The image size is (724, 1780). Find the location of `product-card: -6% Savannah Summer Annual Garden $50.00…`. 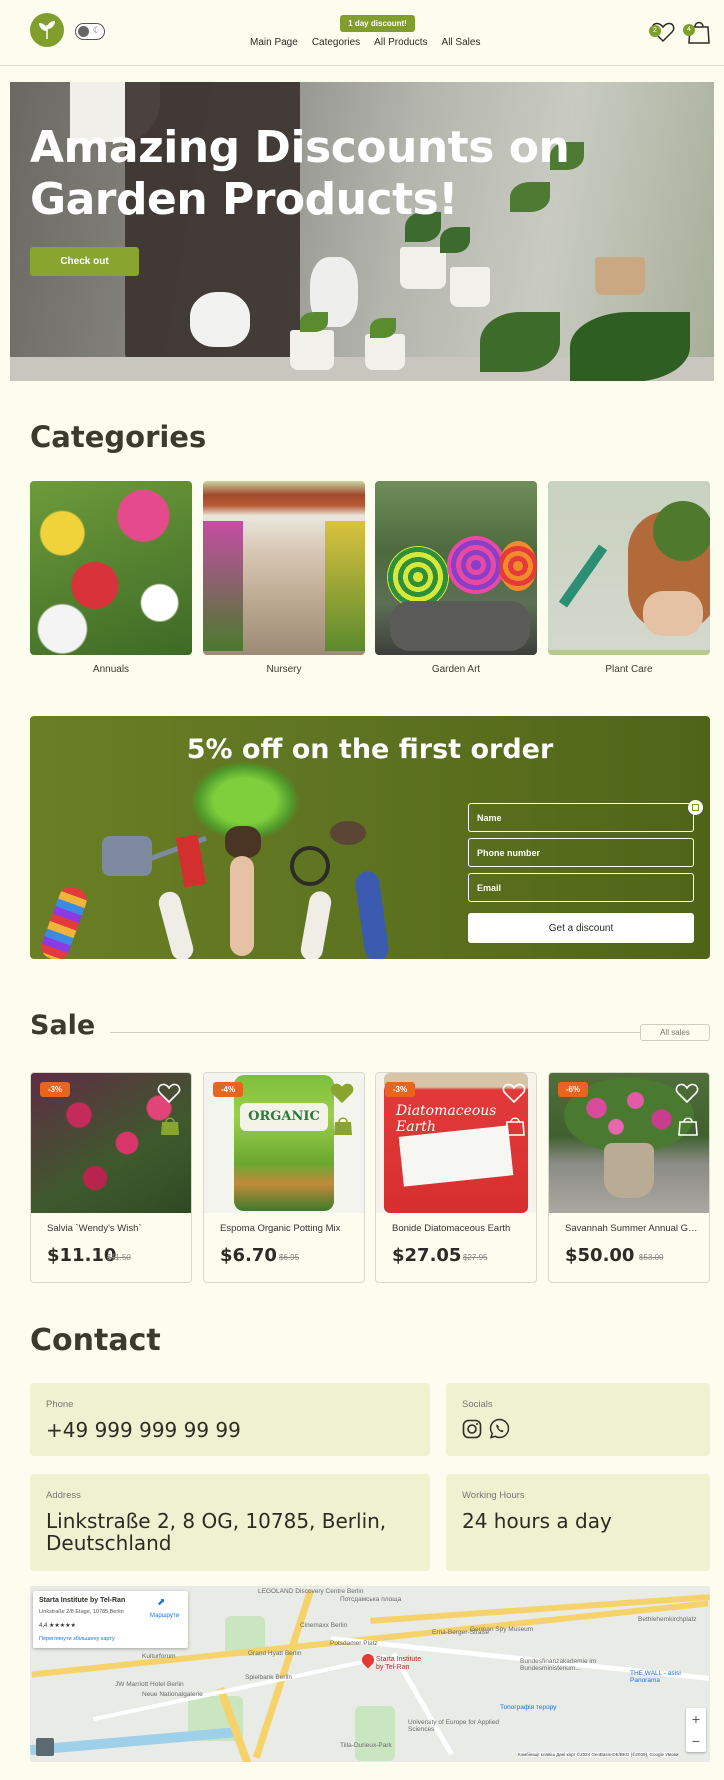

product-card: -6% Savannah Summer Annual Garden $50.00… is located at coordinates (629, 1177).